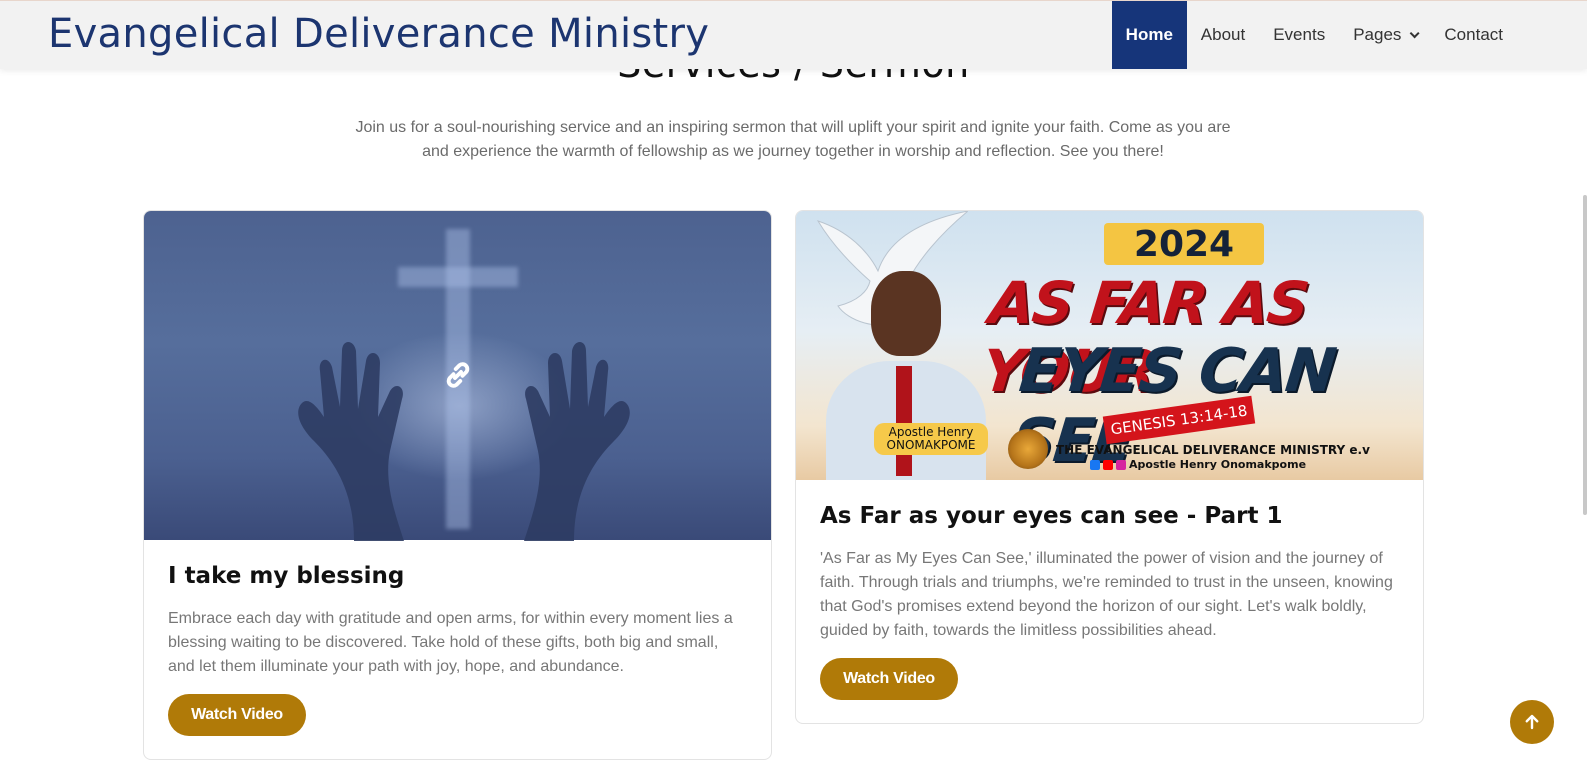  I want to click on youtube-icon, so click(1108, 464).